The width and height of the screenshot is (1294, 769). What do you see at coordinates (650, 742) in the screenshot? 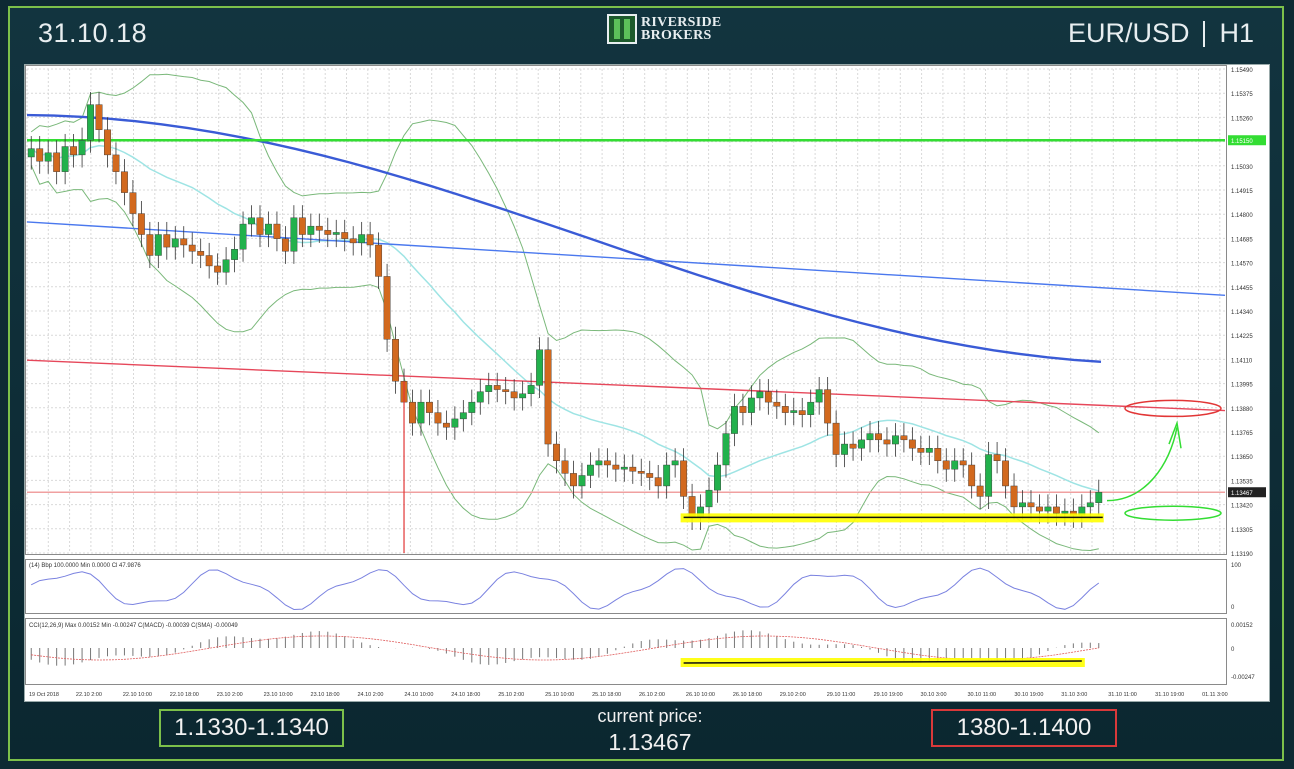
I see `current-price-value: 1.13467` at bounding box center [650, 742].